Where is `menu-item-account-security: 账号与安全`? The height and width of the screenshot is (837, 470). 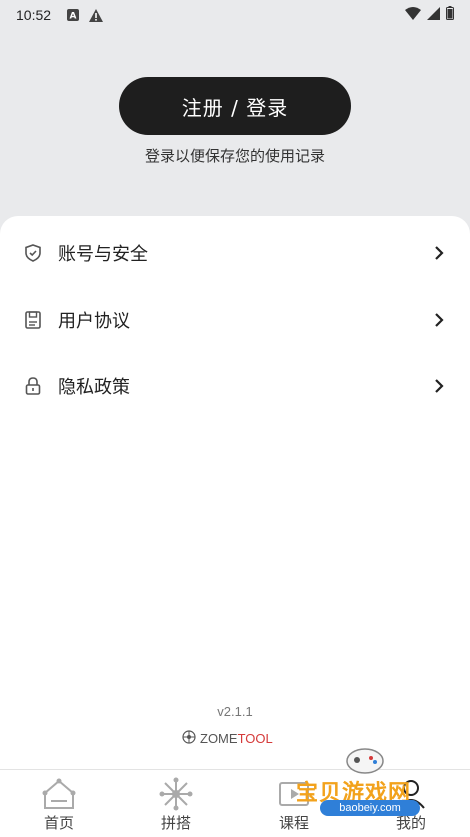
menu-item-account-security: 账号与安全 is located at coordinates (235, 253).